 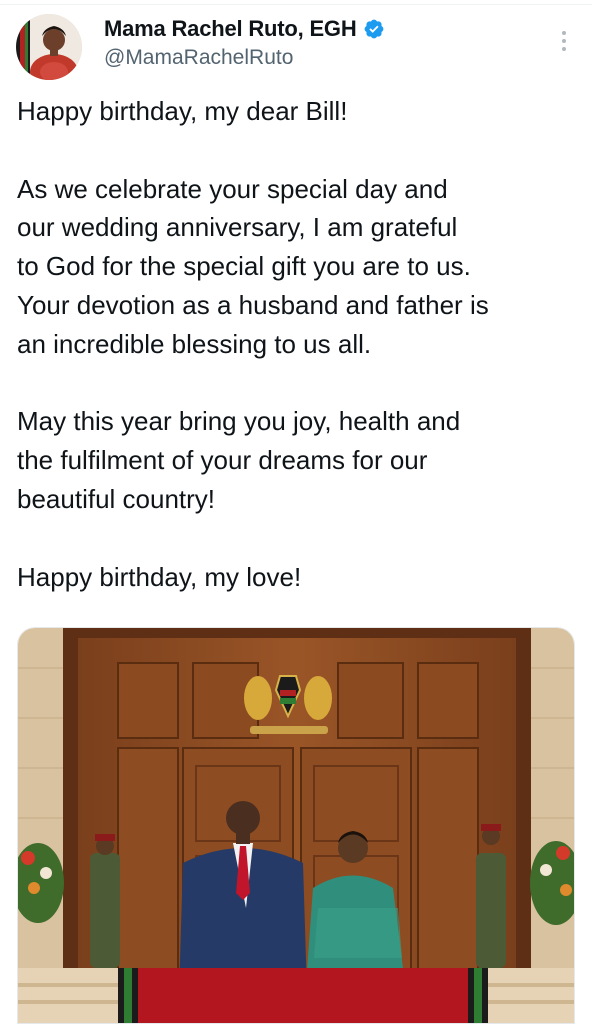 What do you see at coordinates (159, 576) in the screenshot?
I see `tweet-line: Happy birthday, my love!` at bounding box center [159, 576].